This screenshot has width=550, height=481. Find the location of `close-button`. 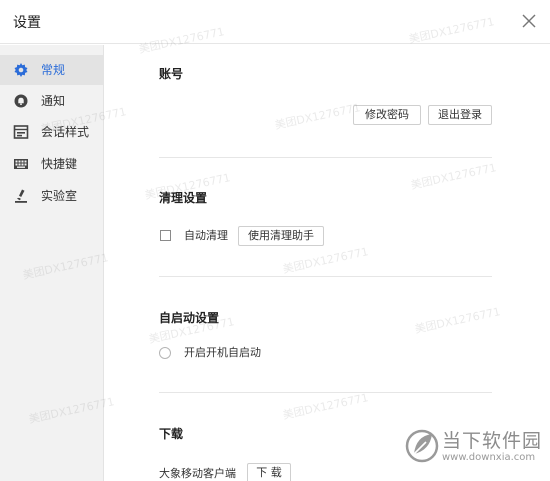

close-button is located at coordinates (529, 21).